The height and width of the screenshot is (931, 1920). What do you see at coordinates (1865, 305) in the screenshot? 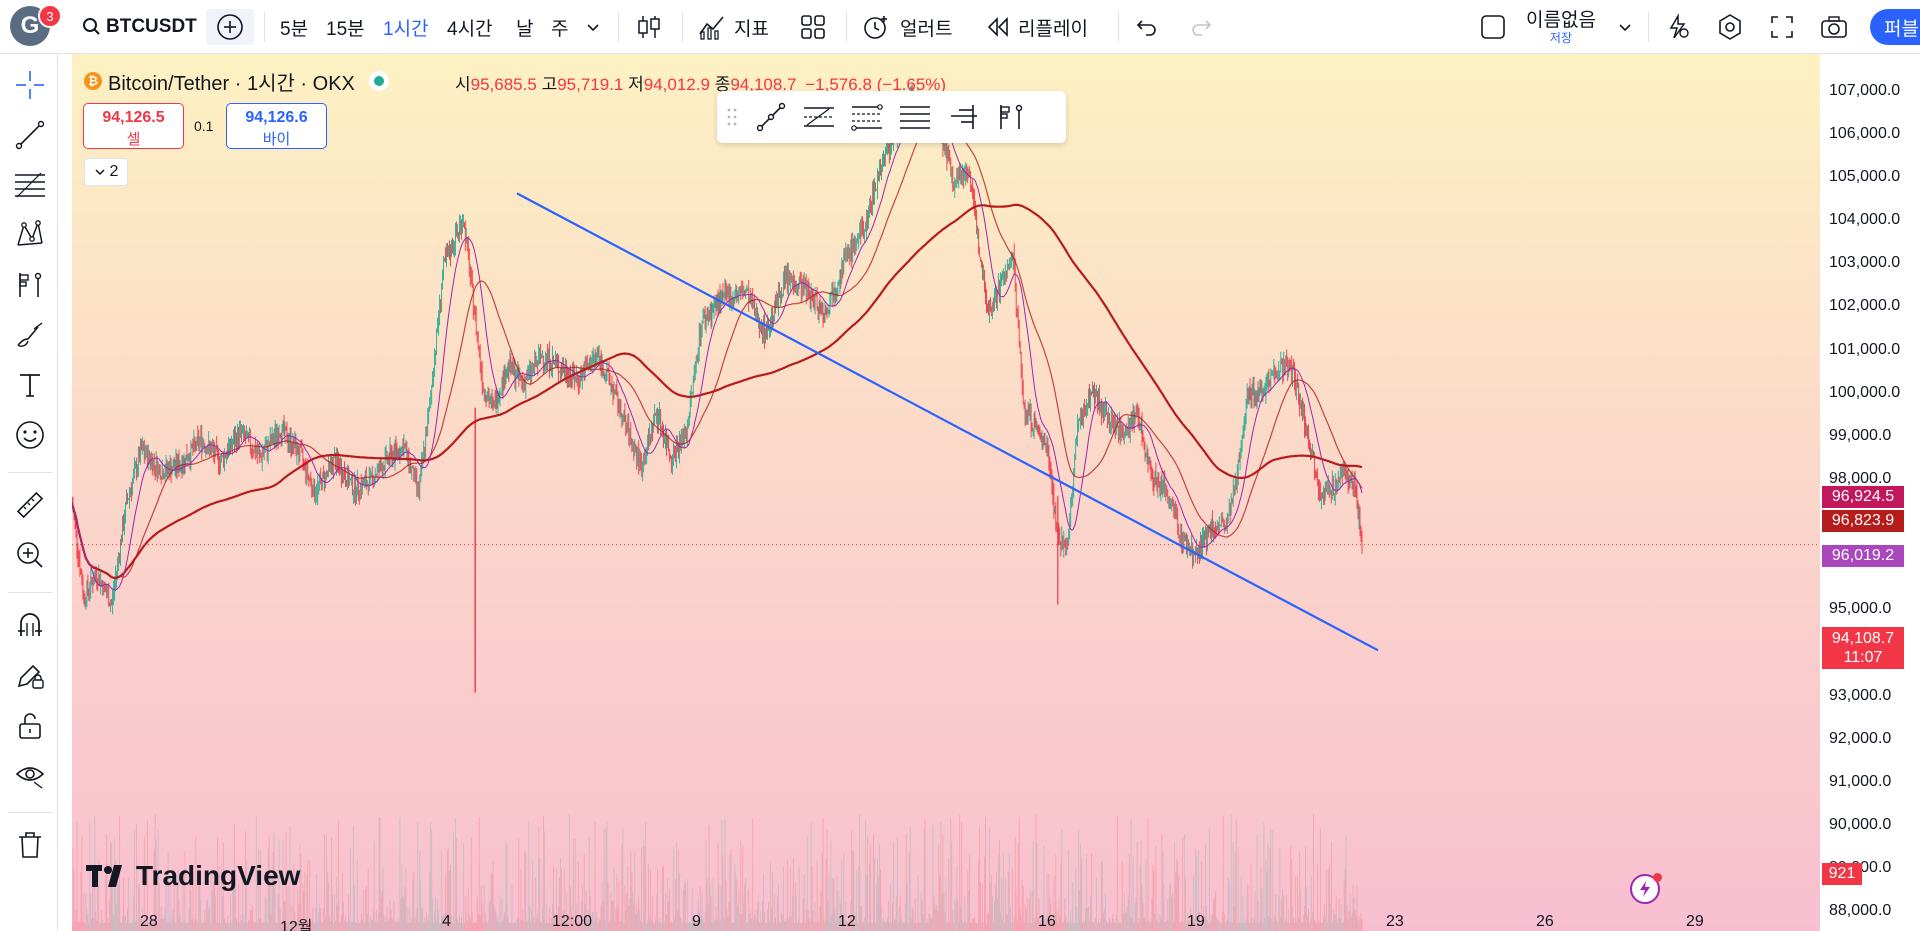
I see `price-axis-label: 102,000.0` at bounding box center [1865, 305].